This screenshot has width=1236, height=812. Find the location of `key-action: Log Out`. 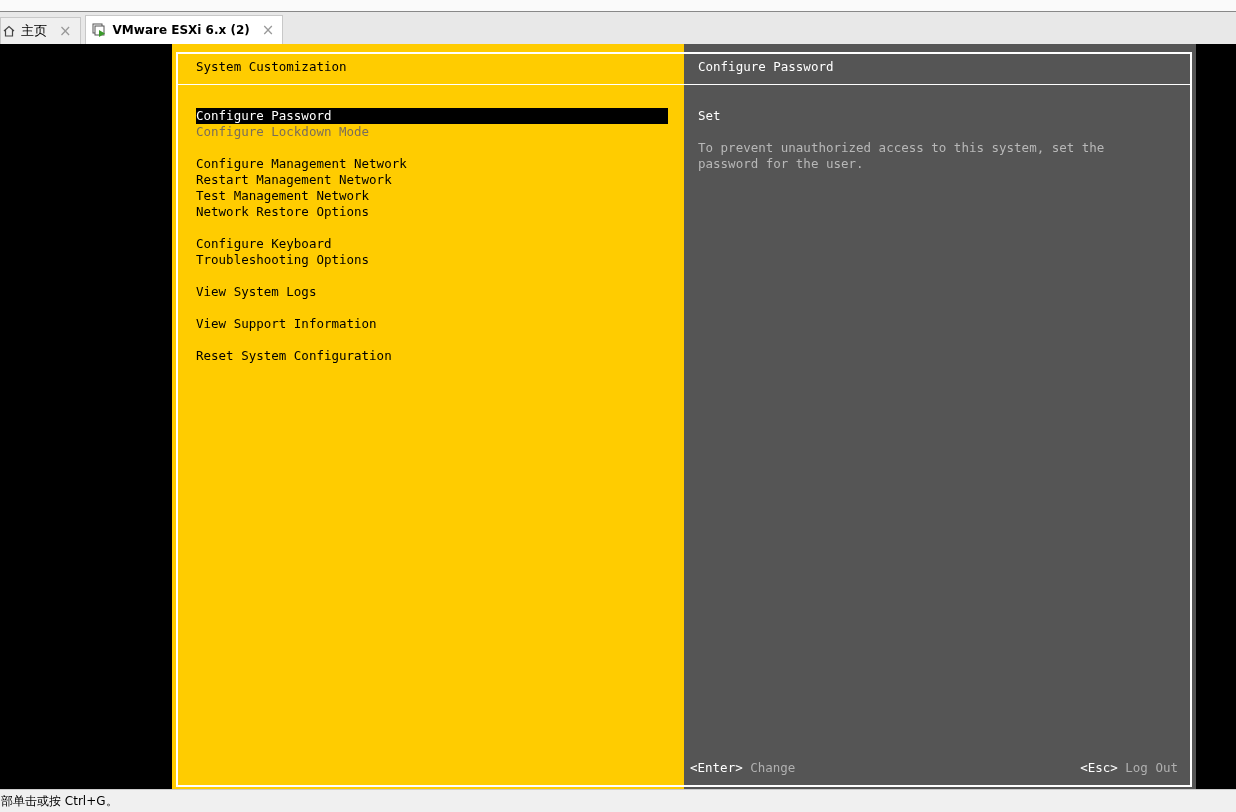

key-action: Log Out is located at coordinates (1151, 767).